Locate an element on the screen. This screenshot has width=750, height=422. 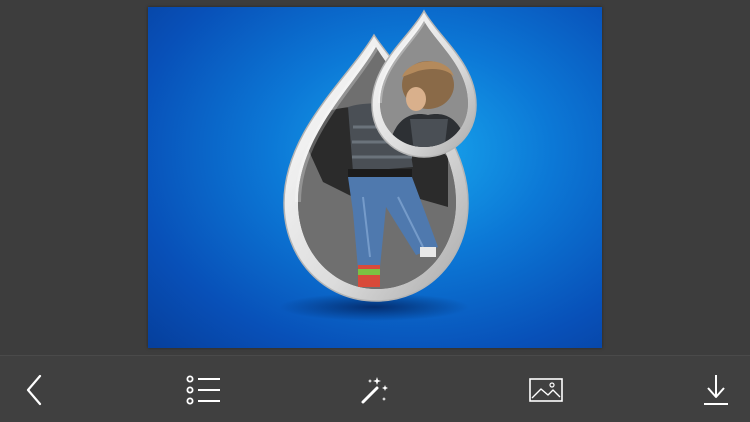
frames-list-button is located at coordinates (203, 390).